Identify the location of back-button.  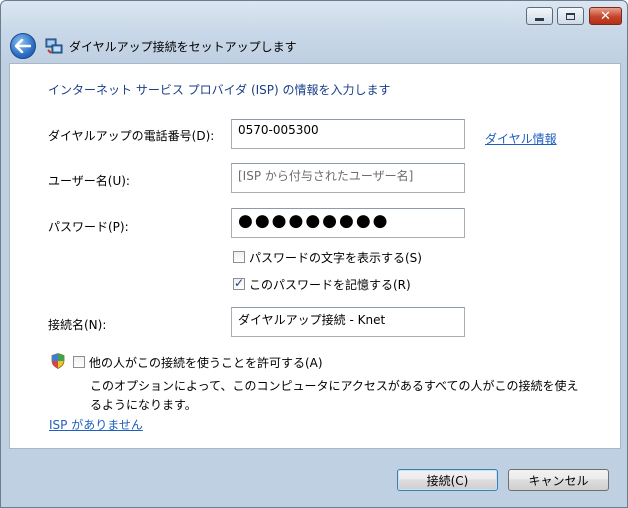
(23, 46).